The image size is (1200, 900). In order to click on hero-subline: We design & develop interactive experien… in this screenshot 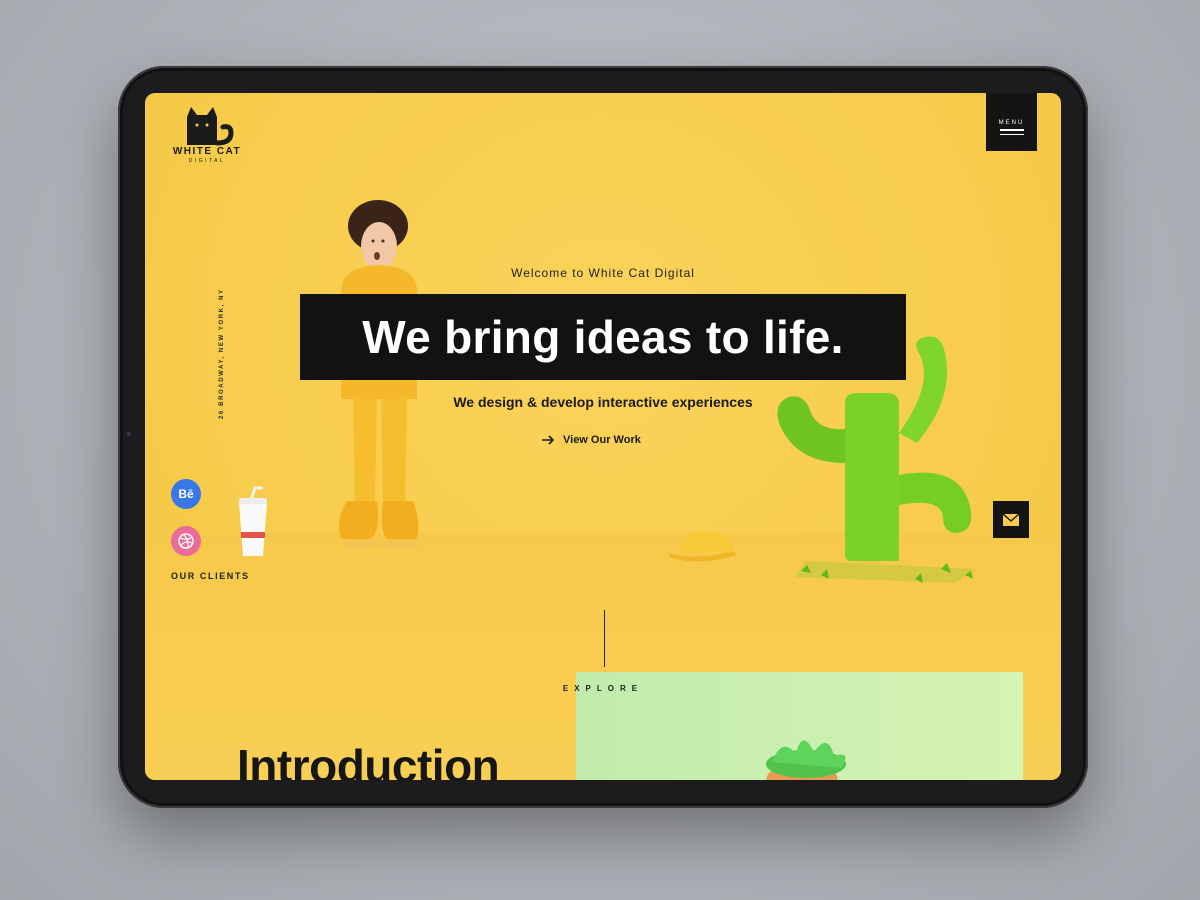, I will do `click(603, 402)`.